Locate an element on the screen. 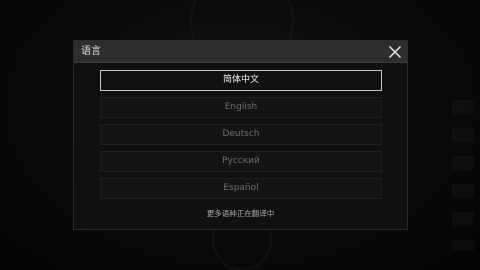 This screenshot has height=270, width=480. close-x-icon is located at coordinates (395, 52).